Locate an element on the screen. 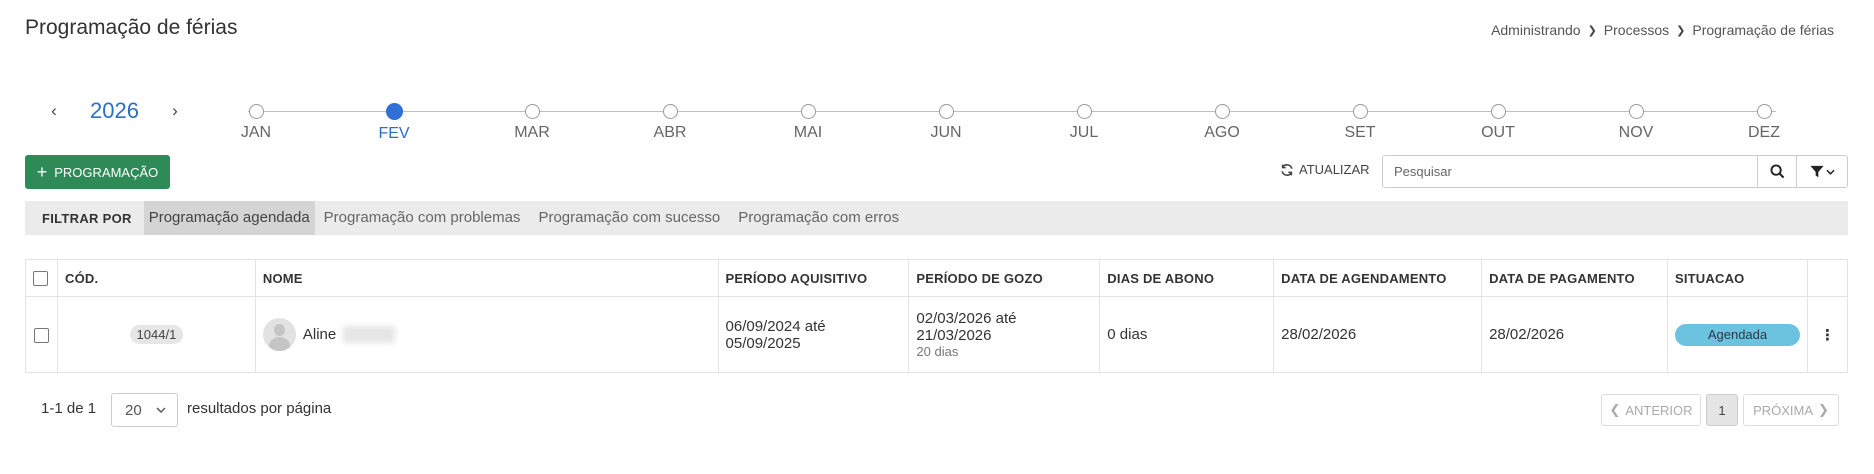 This screenshot has height=474, width=1874. schedule-date-cell: 28/02/2026 is located at coordinates (1378, 334).